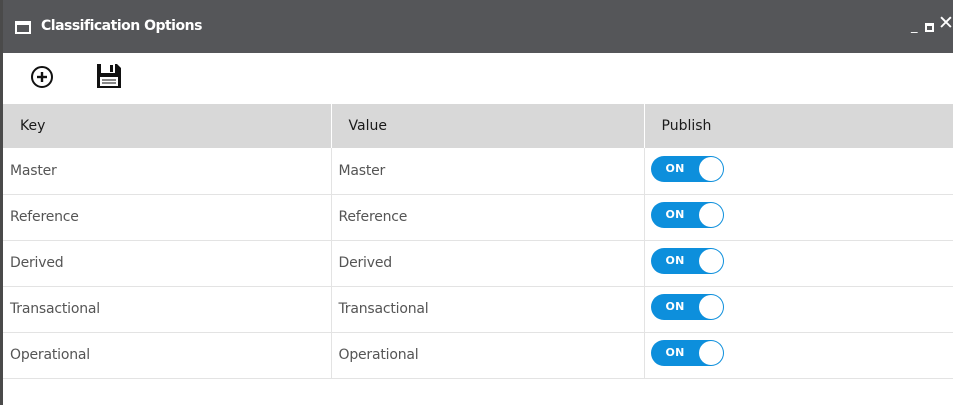 The width and height of the screenshot is (953, 405). I want to click on table-row: Derived Derived ON, so click(478, 263).